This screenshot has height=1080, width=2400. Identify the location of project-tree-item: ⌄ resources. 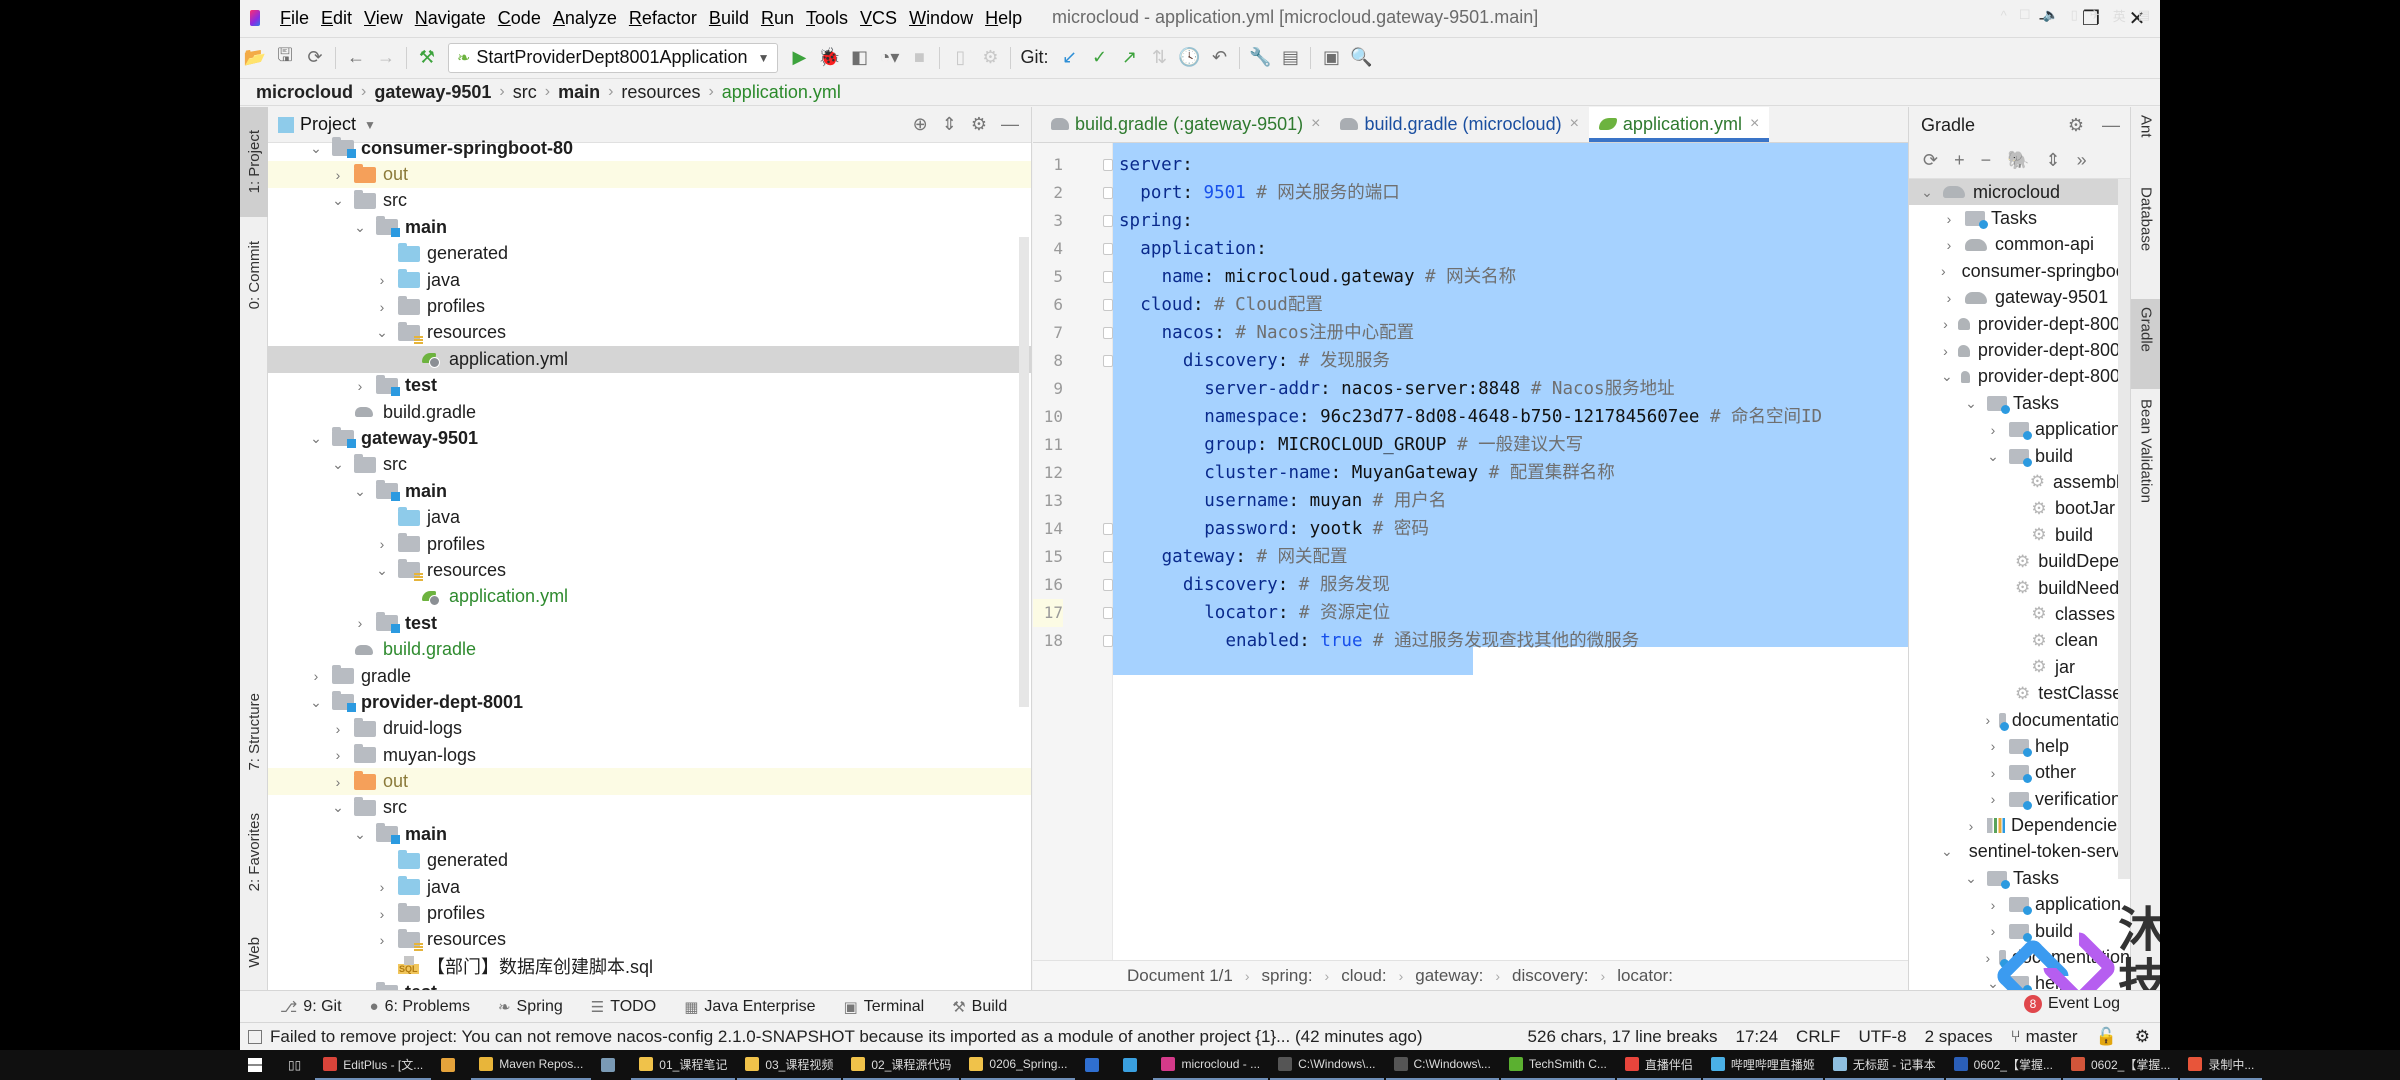
(649, 570).